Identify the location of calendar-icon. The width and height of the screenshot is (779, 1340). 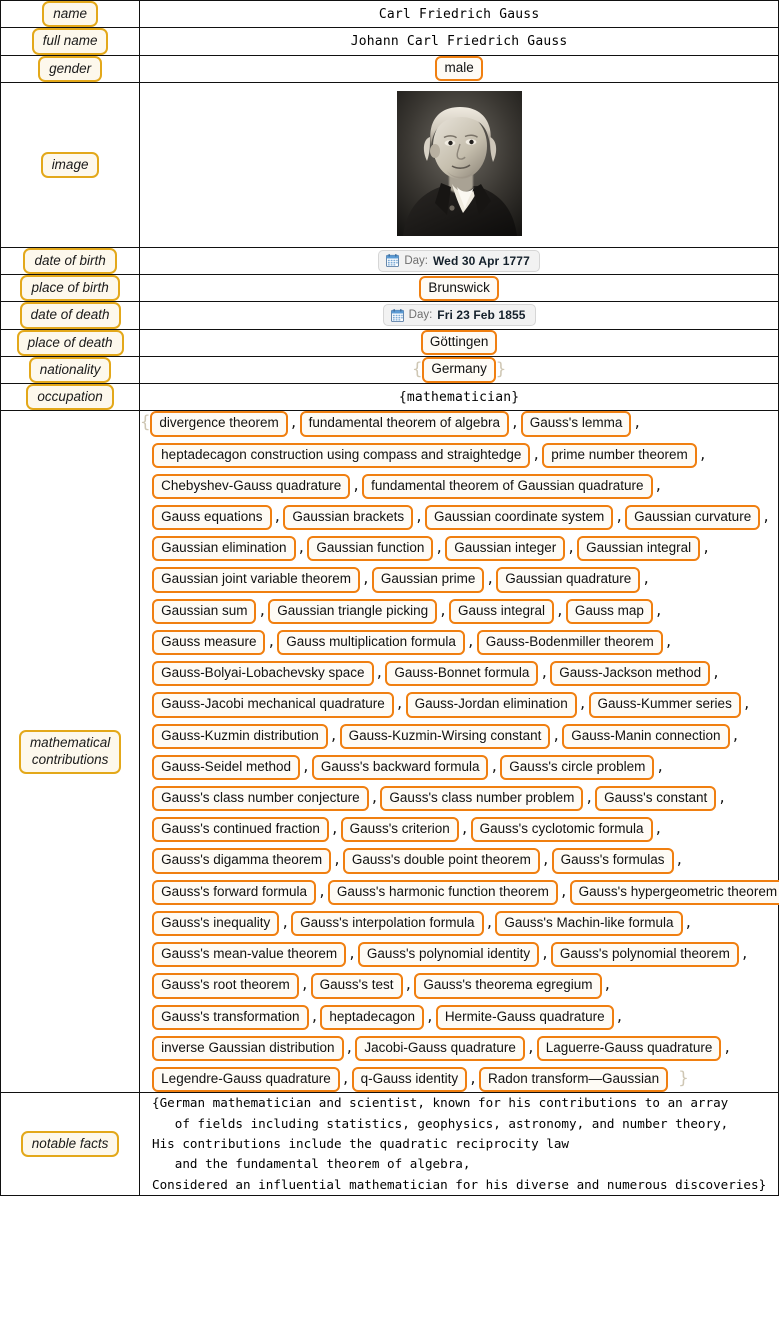
(397, 315).